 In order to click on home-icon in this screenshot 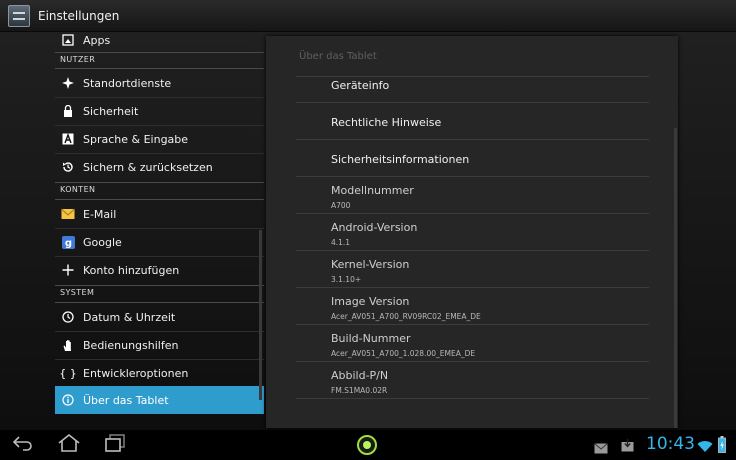, I will do `click(69, 444)`.